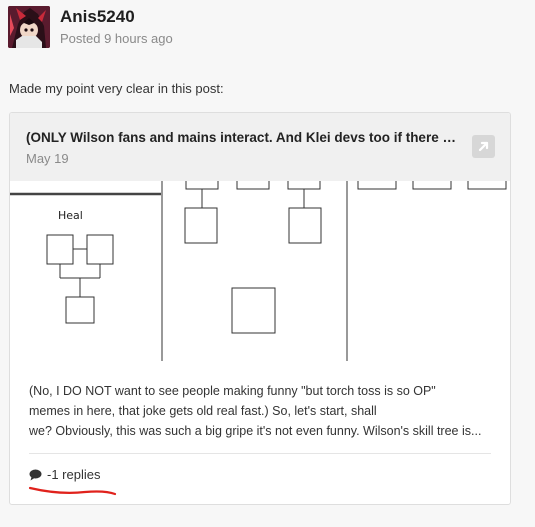 The height and width of the screenshot is (527, 535). What do you see at coordinates (74, 474) in the screenshot?
I see `replies-count: -1 replies` at bounding box center [74, 474].